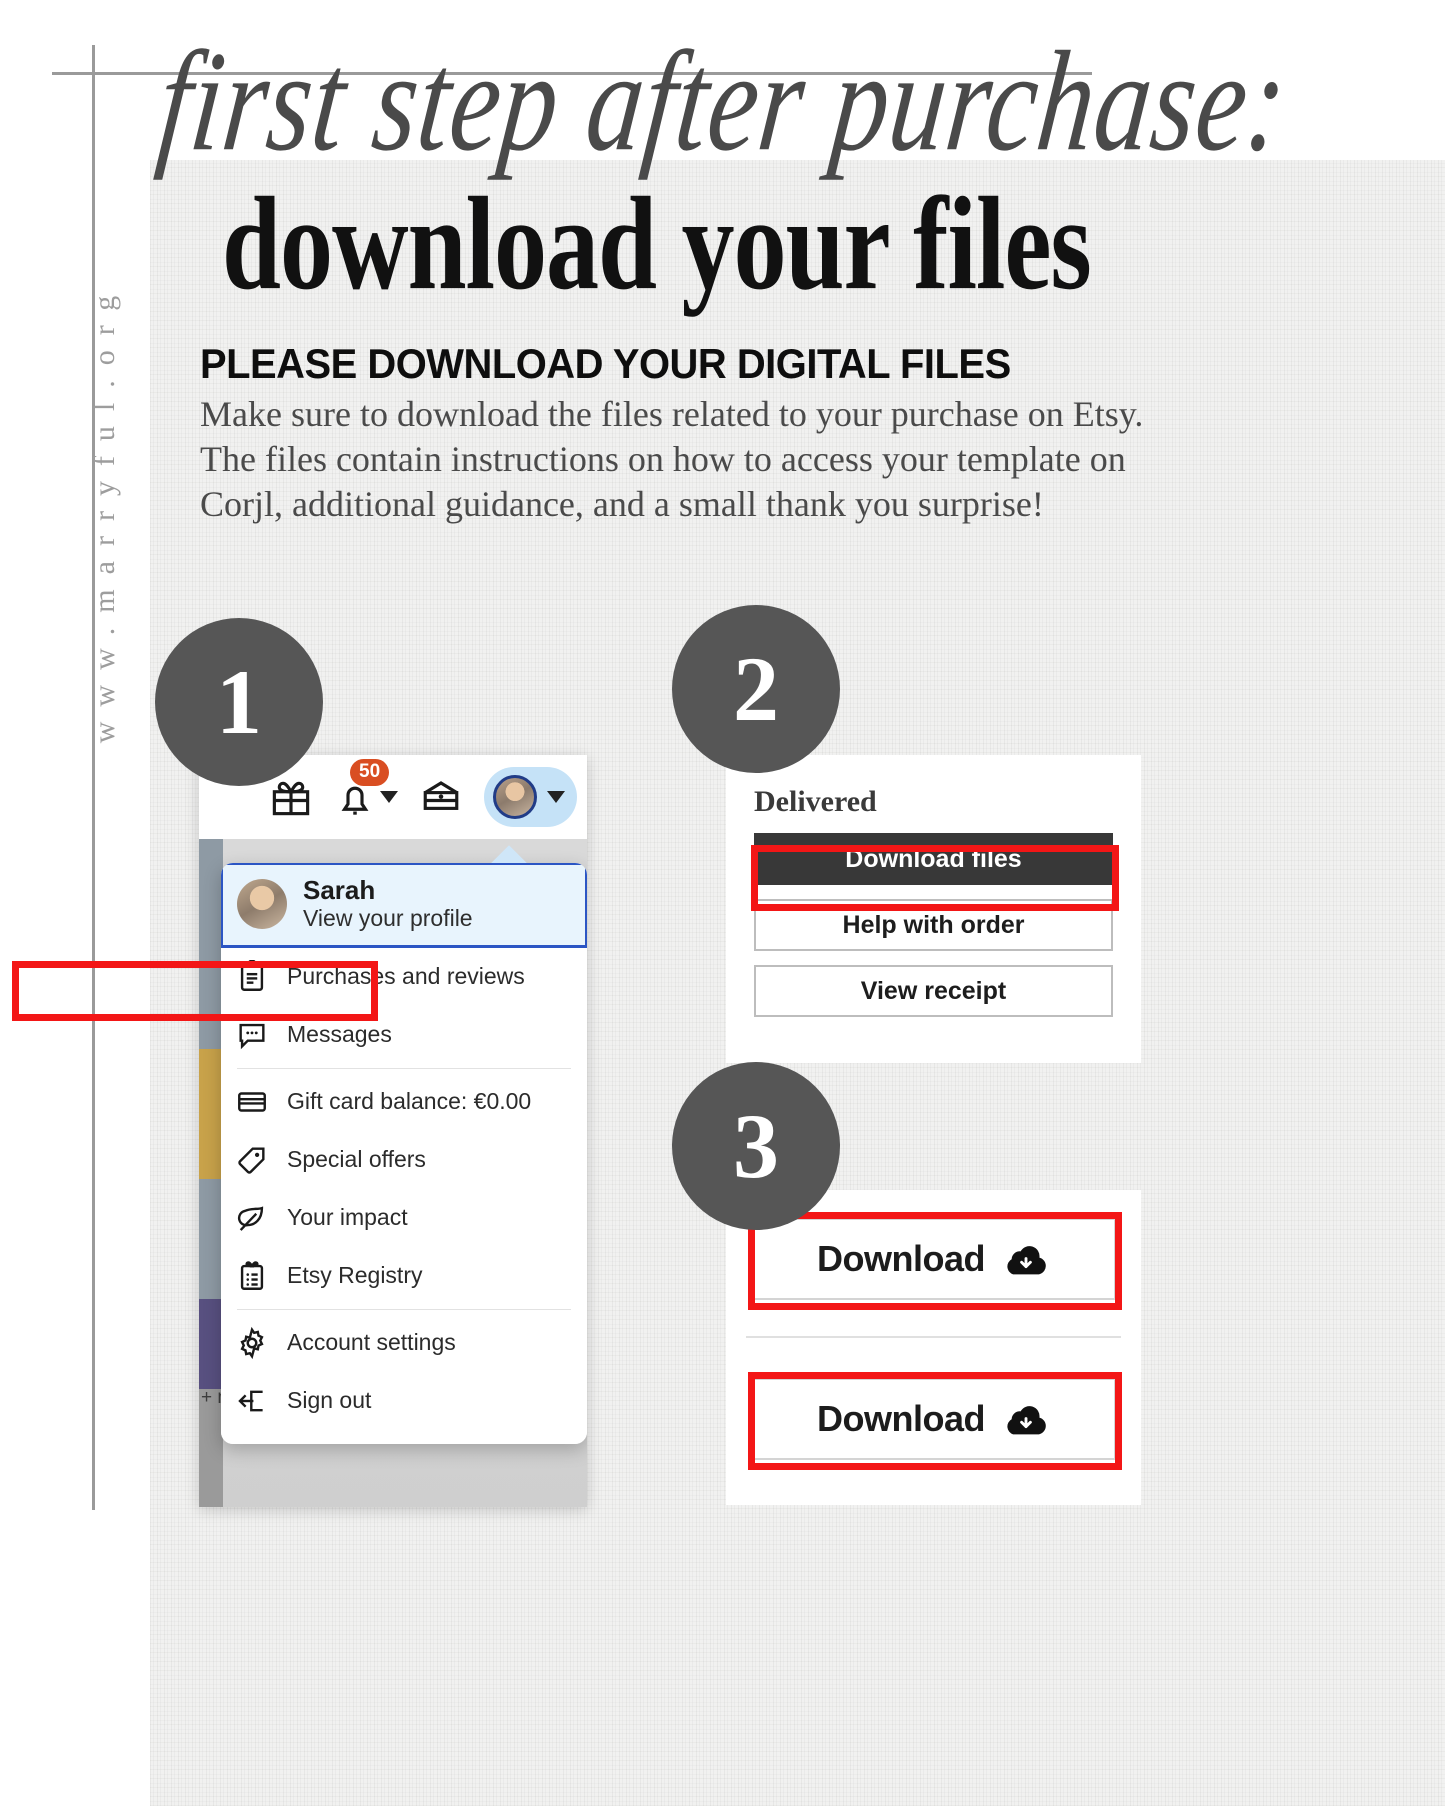  Describe the element at coordinates (252, 1275) in the screenshot. I see `registry-clipboard-icon` at that location.